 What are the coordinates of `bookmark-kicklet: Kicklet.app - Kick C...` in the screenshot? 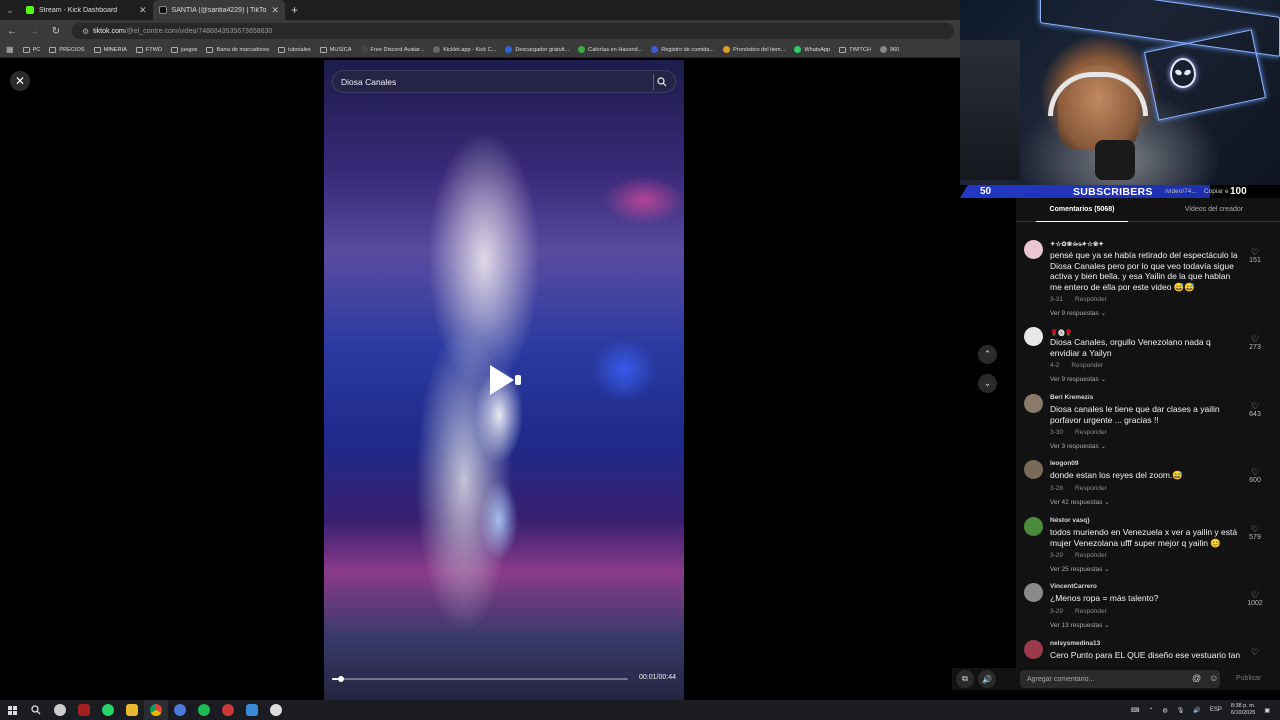 It's located at (464, 49).